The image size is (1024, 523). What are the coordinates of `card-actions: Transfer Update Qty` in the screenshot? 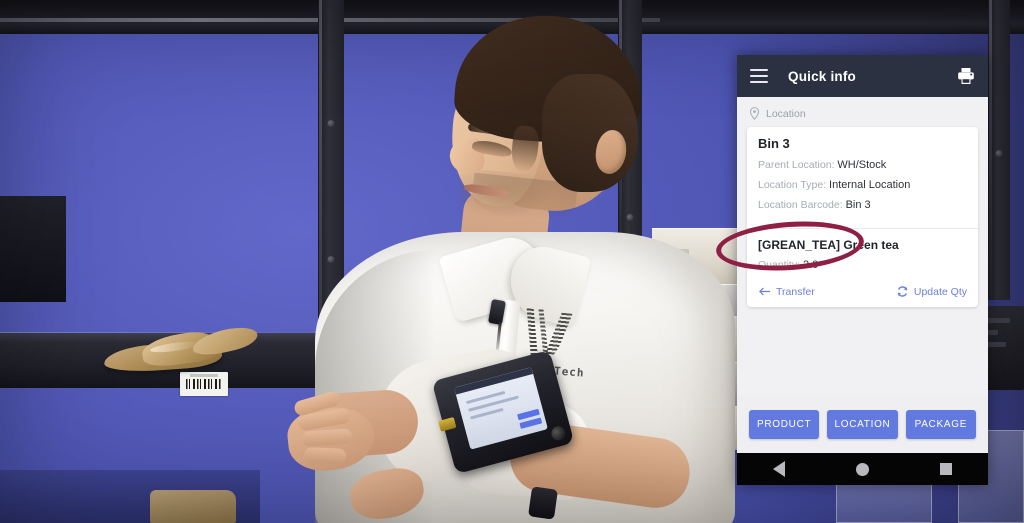 It's located at (862, 295).